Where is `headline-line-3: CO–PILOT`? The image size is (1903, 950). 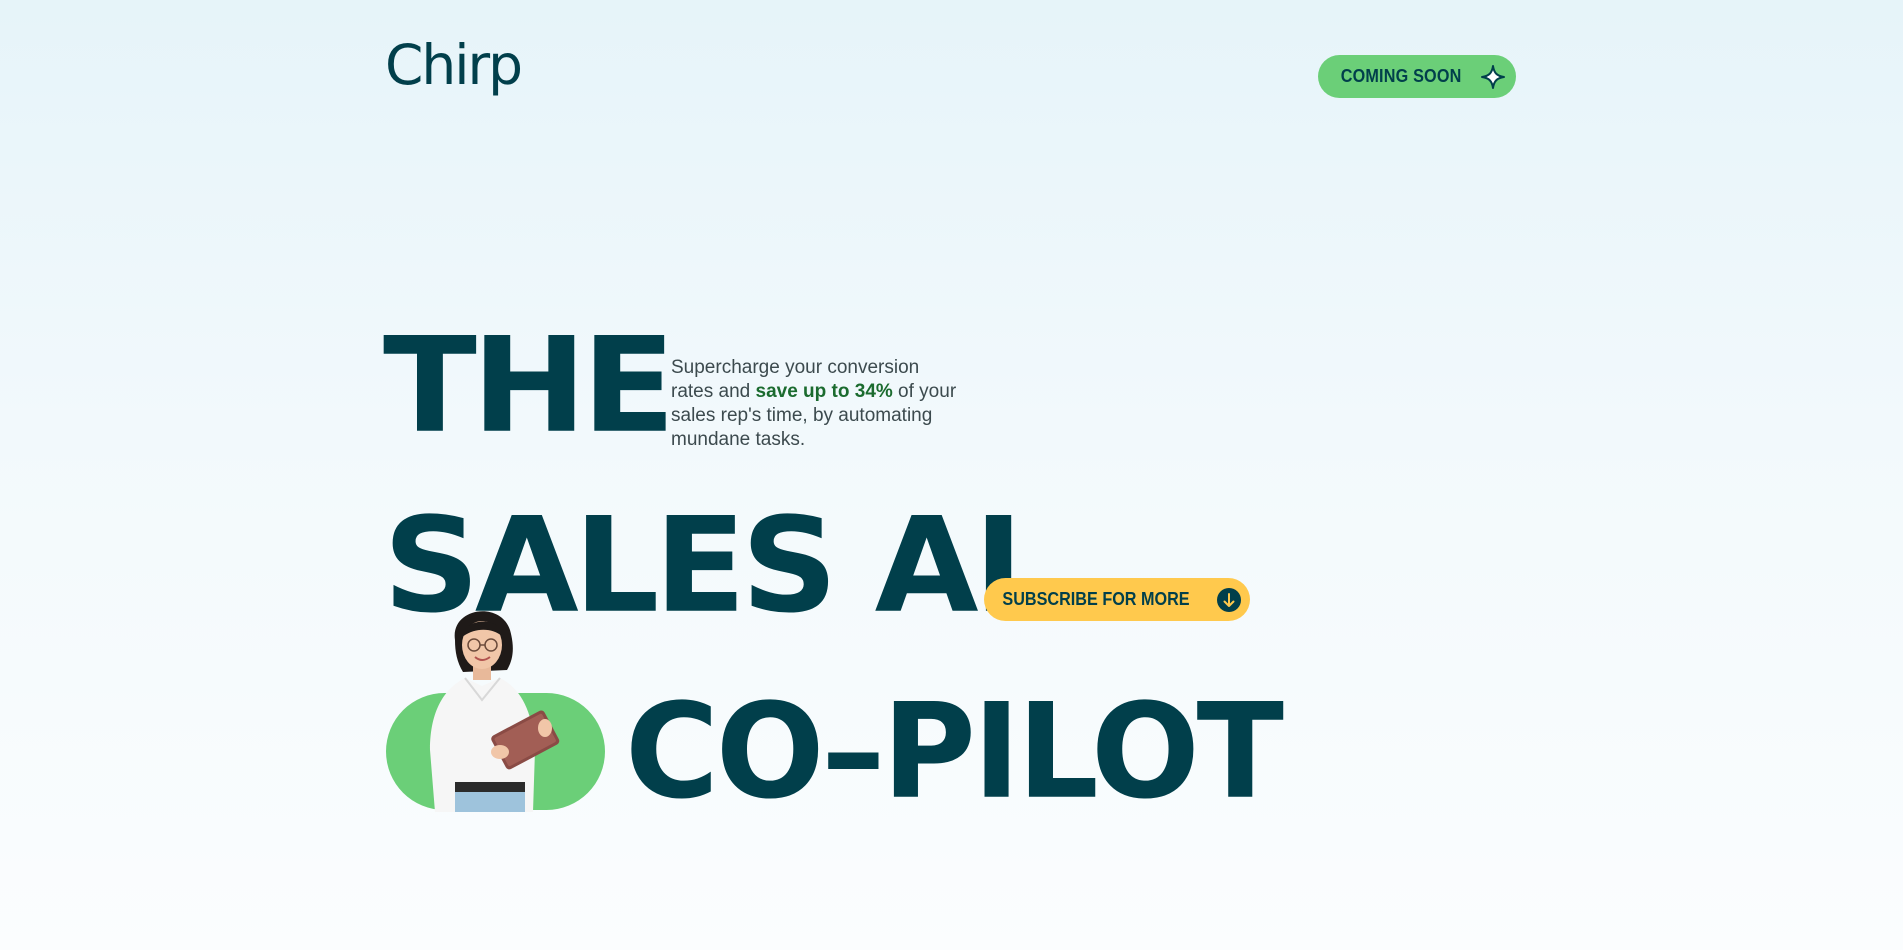 headline-line-3: CO–PILOT is located at coordinates (954, 751).